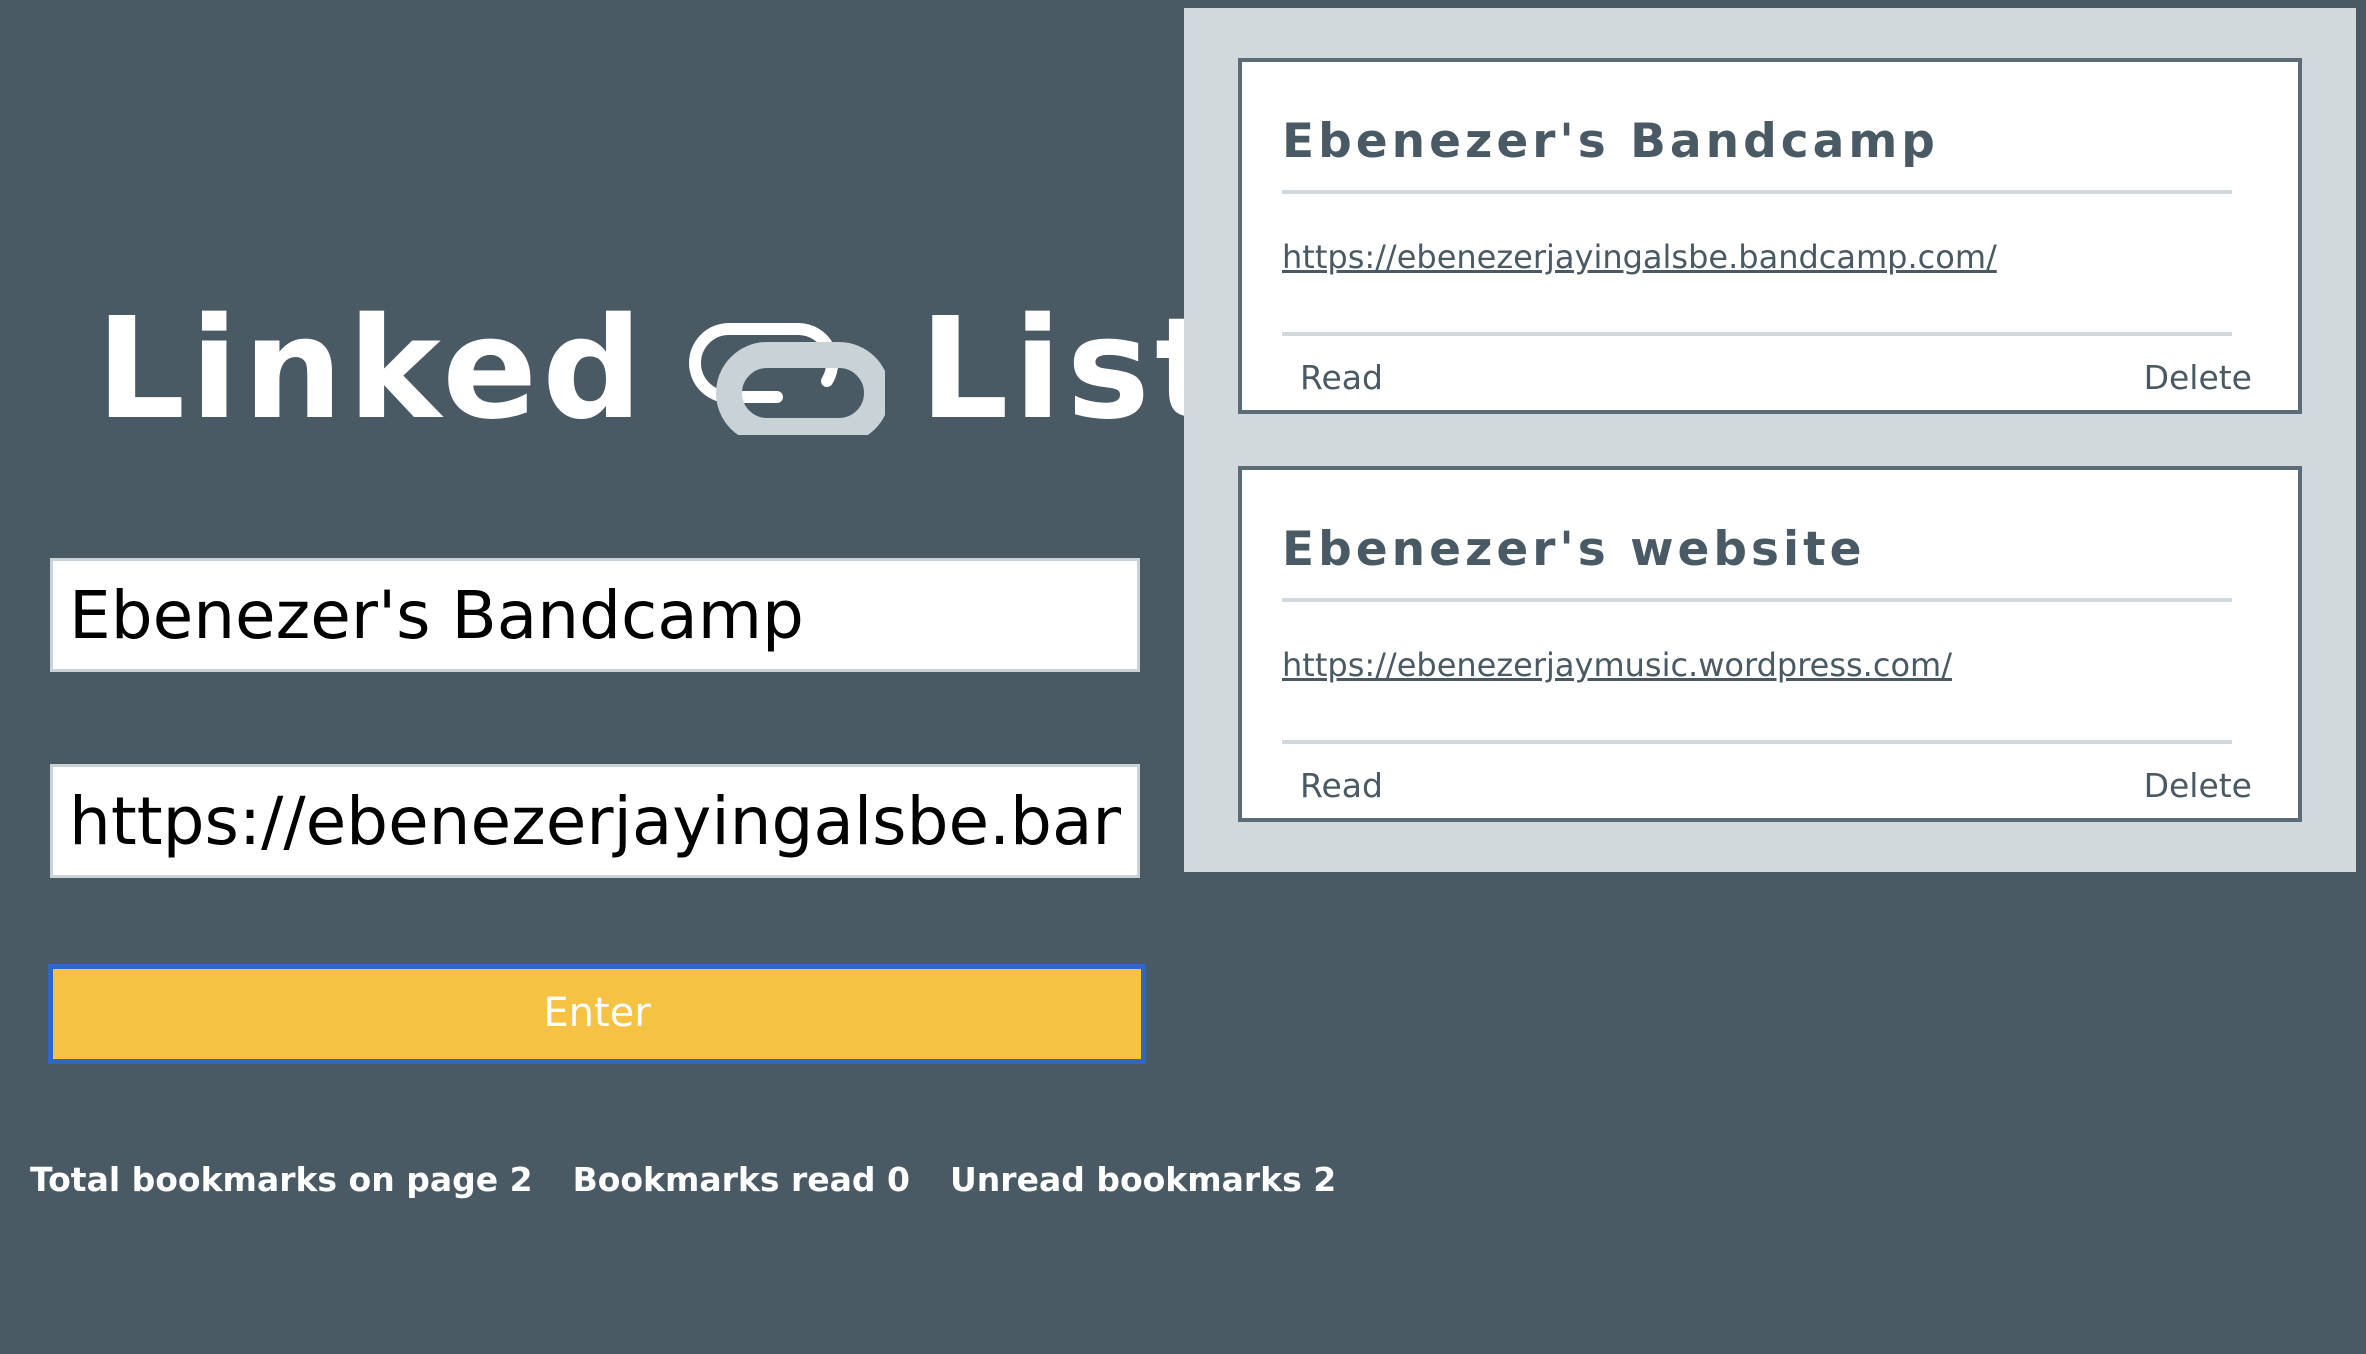 The height and width of the screenshot is (1354, 2366). I want to click on logo-word-linked: Linked, so click(372, 369).